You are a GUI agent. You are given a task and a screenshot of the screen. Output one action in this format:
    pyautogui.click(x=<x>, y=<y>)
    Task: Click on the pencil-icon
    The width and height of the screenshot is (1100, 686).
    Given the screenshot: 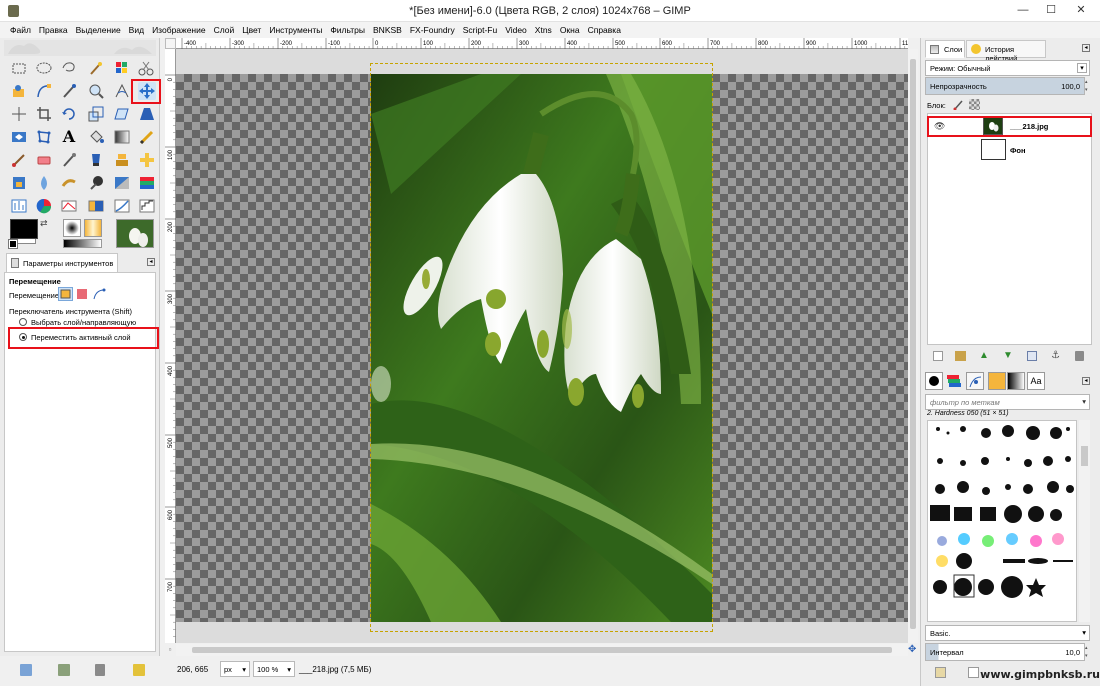 What is the action you would take?
    pyautogui.click(x=147, y=137)
    